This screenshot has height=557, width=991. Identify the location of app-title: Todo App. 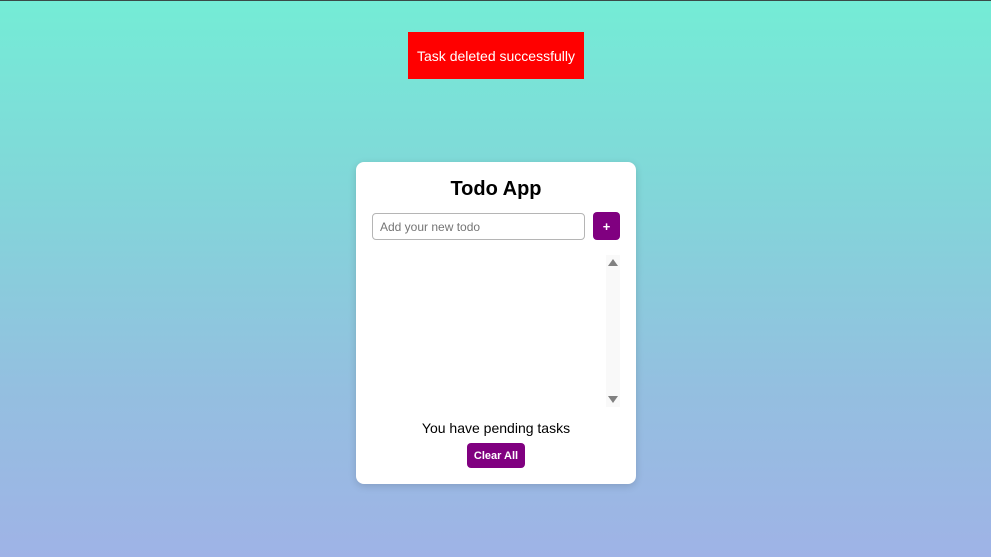
(496, 189).